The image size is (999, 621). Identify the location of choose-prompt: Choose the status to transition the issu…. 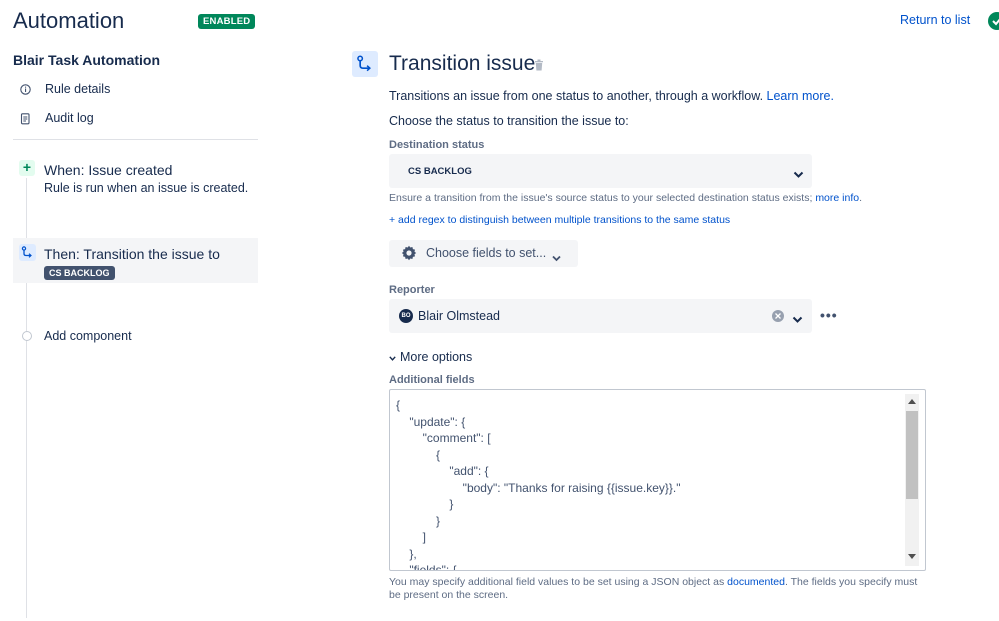
(509, 121).